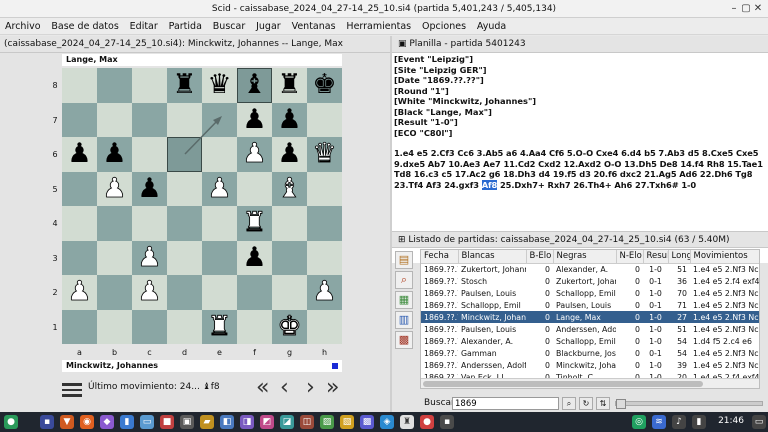 The height and width of the screenshot is (432, 768). I want to click on chess-app-icon: ♜, so click(407, 422).